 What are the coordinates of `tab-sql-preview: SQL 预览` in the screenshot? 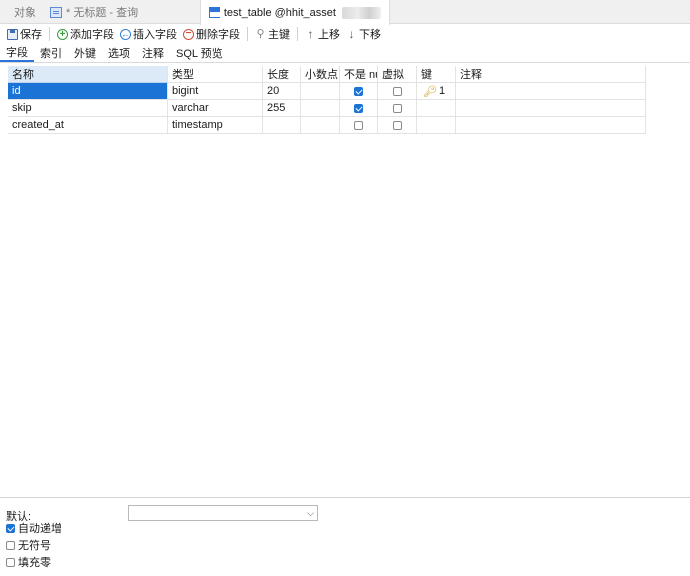 It's located at (199, 53).